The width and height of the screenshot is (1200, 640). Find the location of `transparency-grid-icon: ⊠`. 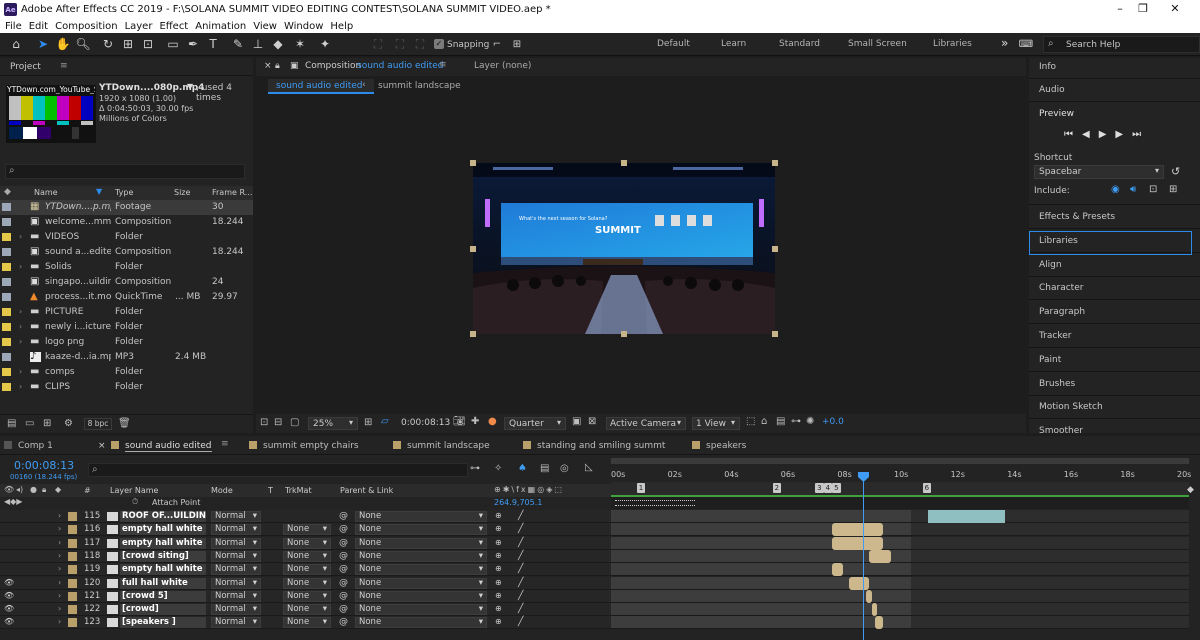

transparency-grid-icon: ⊠ is located at coordinates (592, 421).